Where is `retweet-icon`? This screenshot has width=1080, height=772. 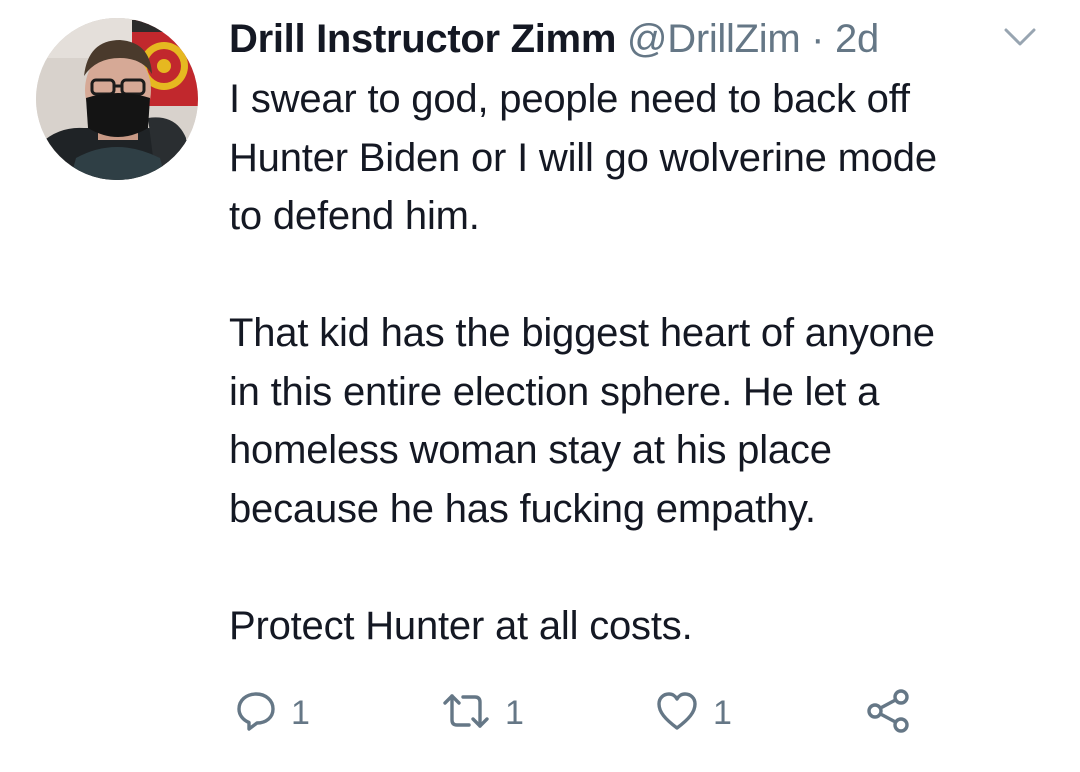 retweet-icon is located at coordinates (466, 713).